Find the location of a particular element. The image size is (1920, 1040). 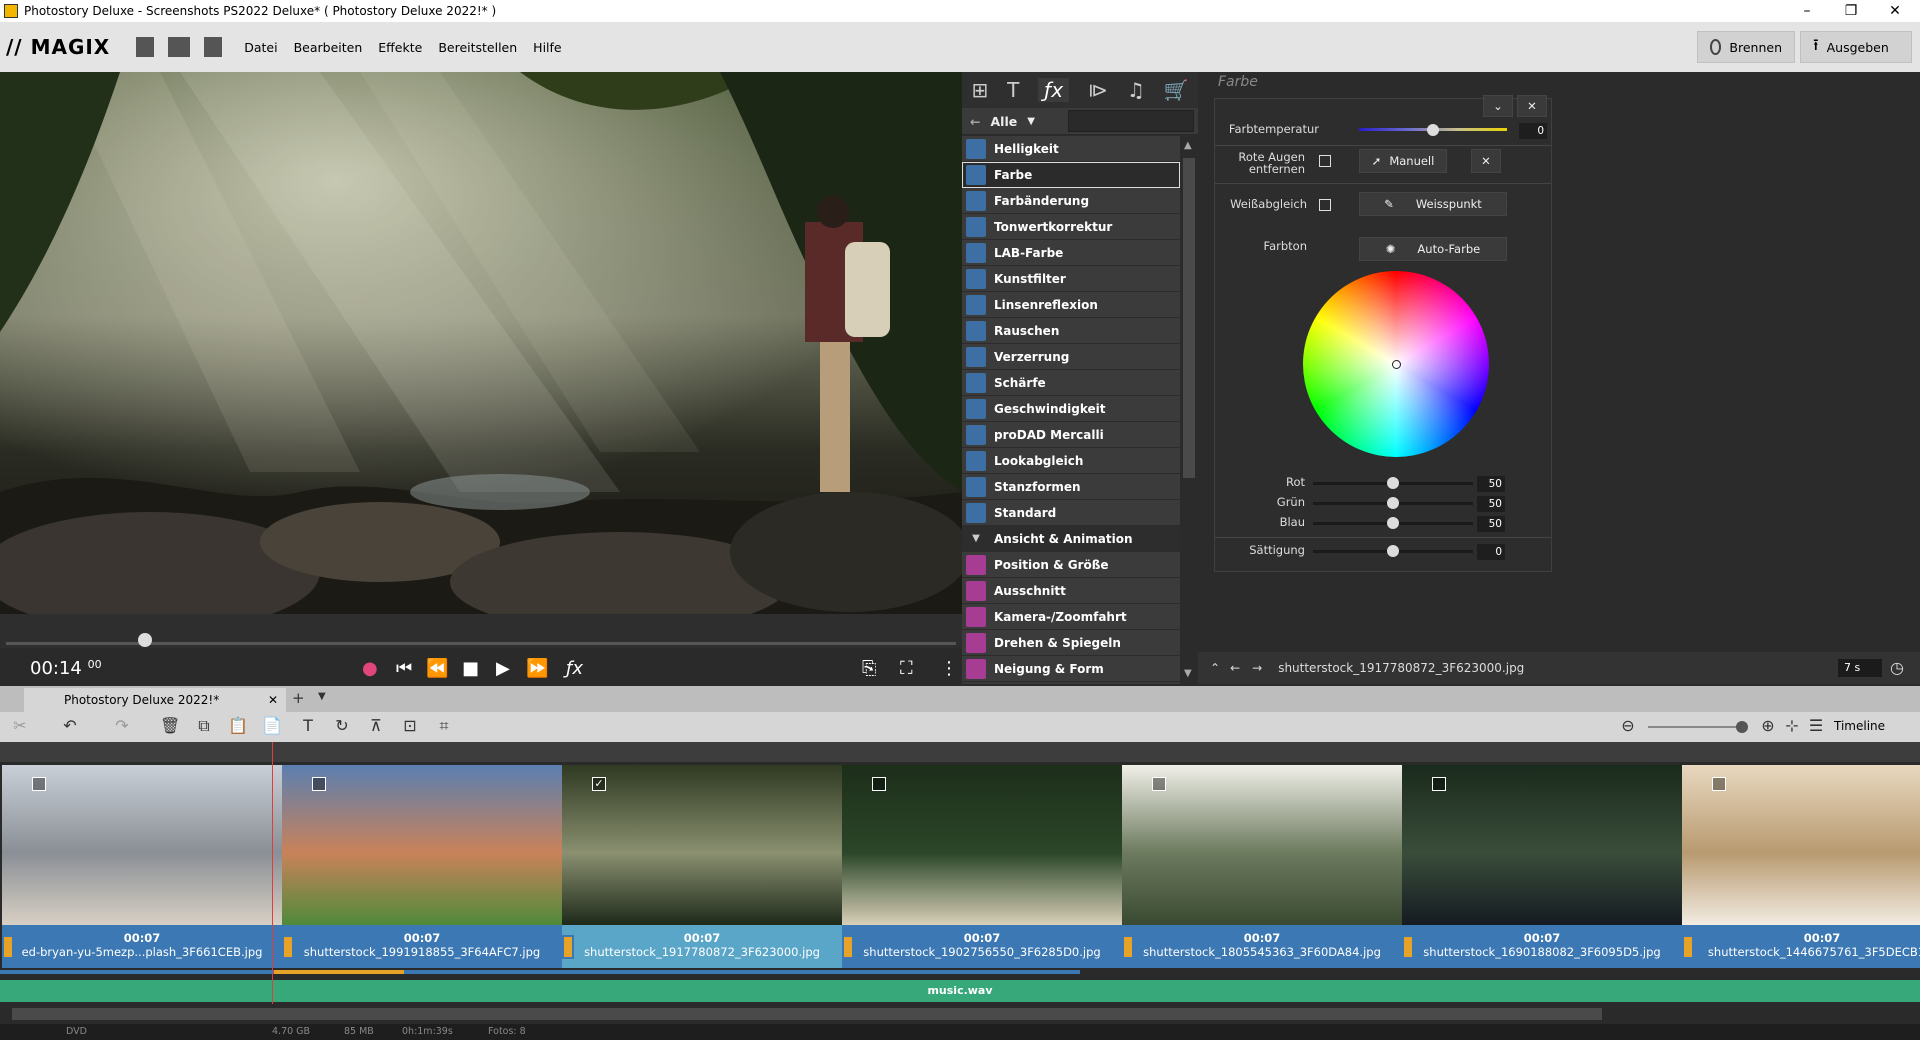

cut-scissors-icon: ✂ is located at coordinates (20, 726).